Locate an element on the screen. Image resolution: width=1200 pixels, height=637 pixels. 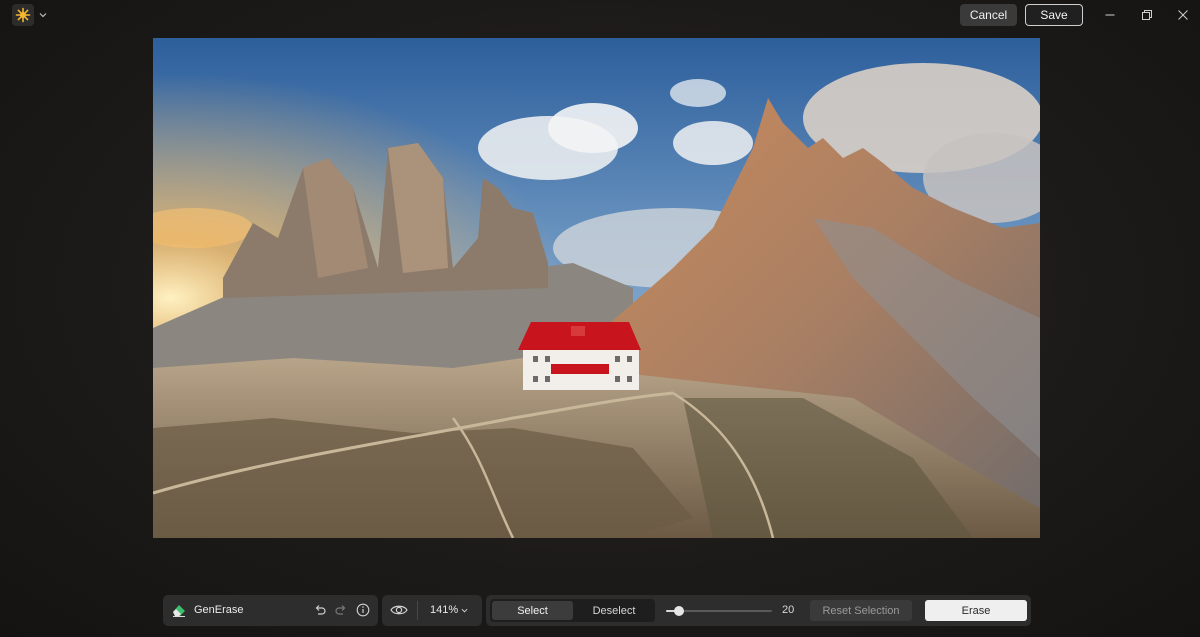
zoom-dropdown: 141% is located at coordinates (449, 610).